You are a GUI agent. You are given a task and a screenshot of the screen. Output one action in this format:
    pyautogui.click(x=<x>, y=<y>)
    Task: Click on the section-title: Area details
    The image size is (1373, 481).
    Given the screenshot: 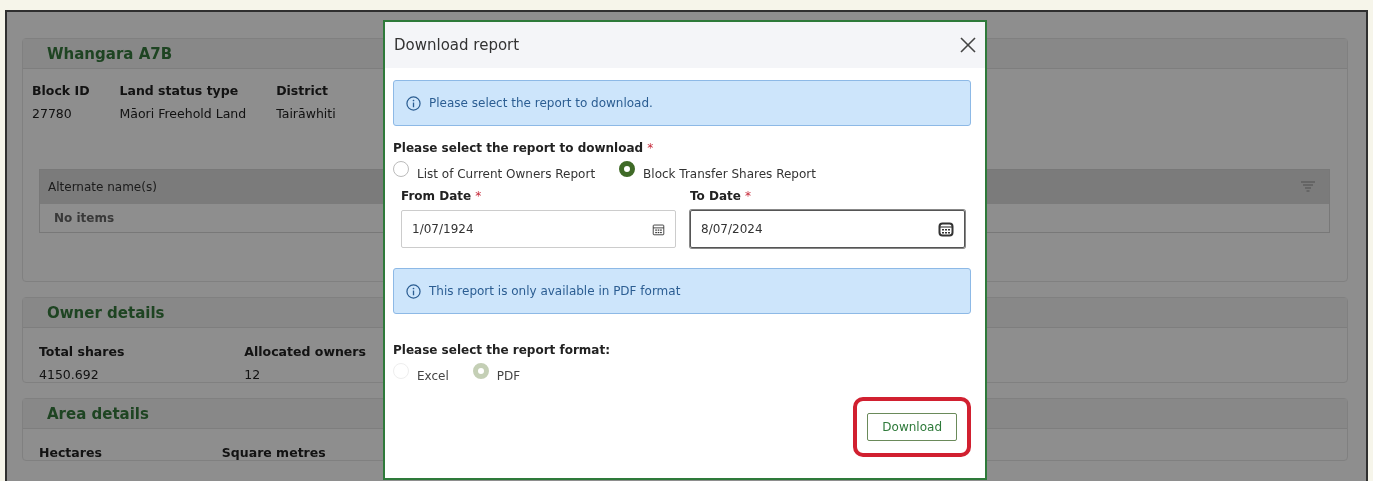 What is the action you would take?
    pyautogui.click(x=98, y=413)
    